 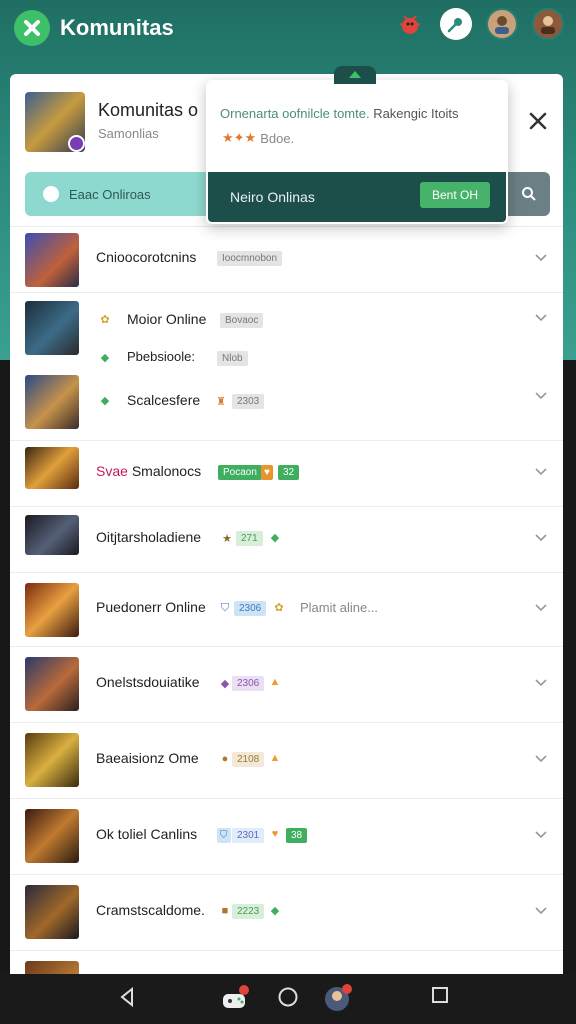 I want to click on heart-icon: ♥, so click(x=275, y=834).